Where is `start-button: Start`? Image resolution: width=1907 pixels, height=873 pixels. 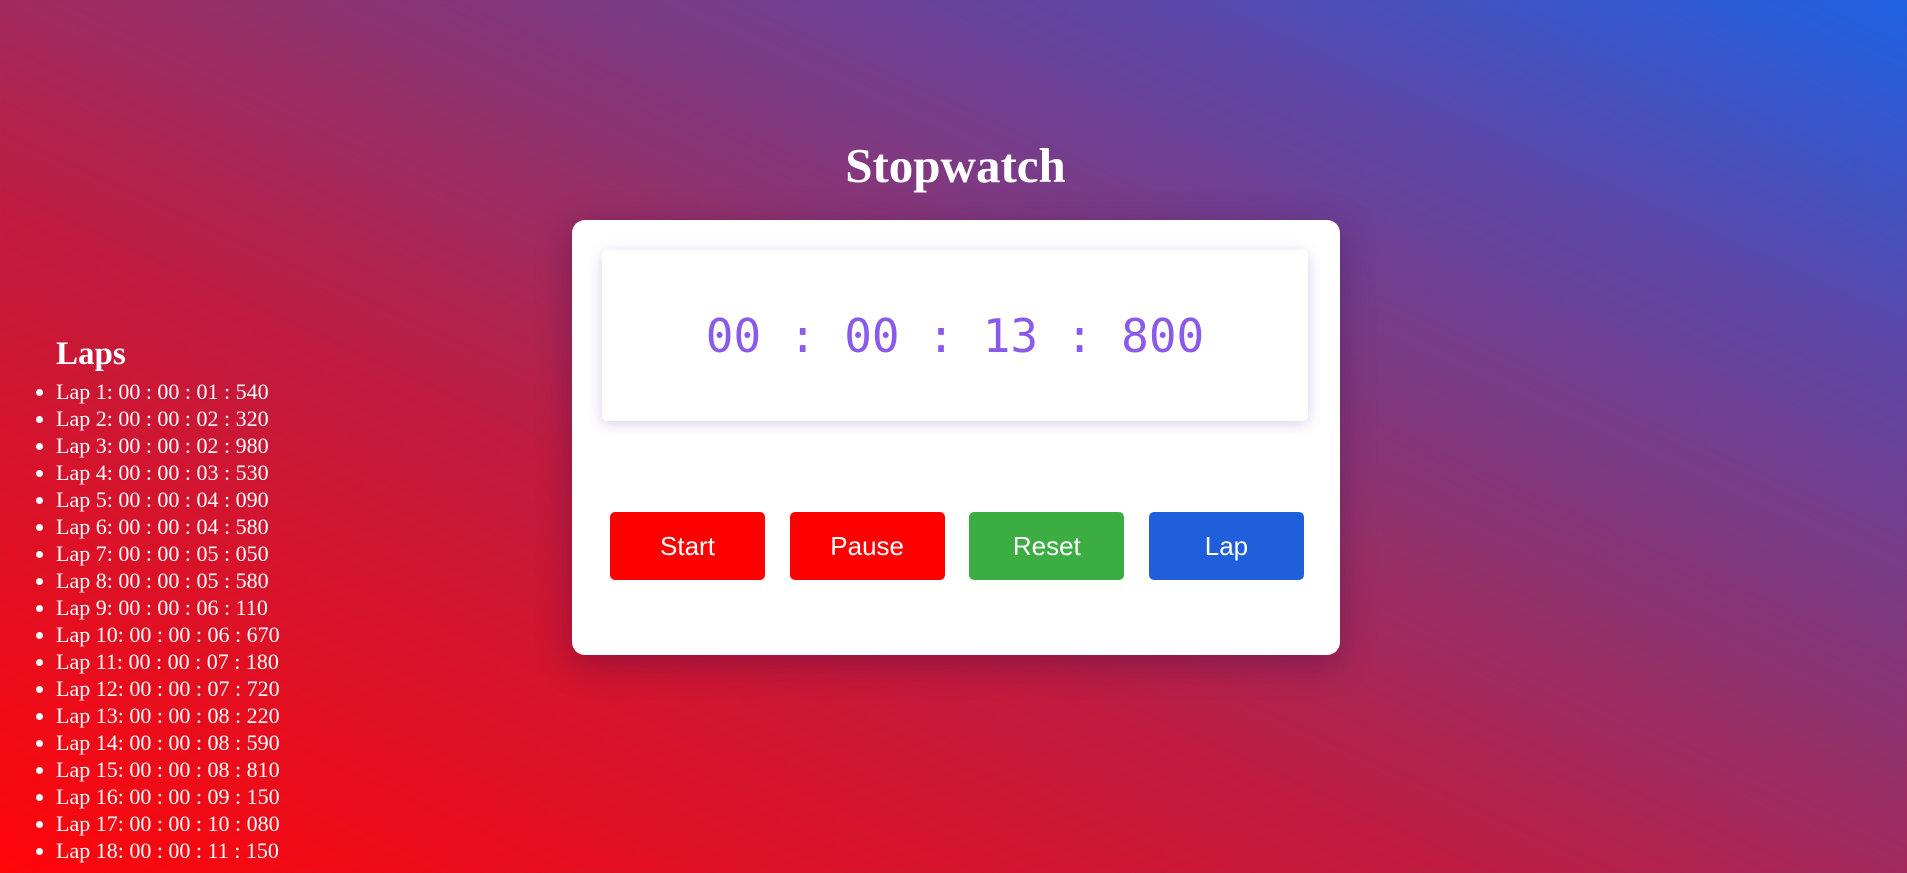
start-button: Start is located at coordinates (687, 546).